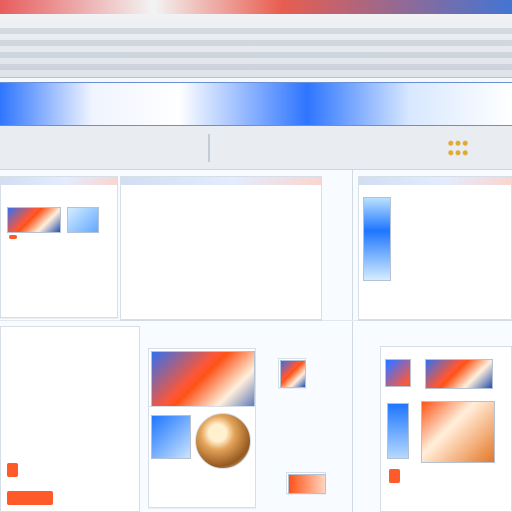  What do you see at coordinates (256, 7) in the screenshot?
I see `top-color-bar` at bounding box center [256, 7].